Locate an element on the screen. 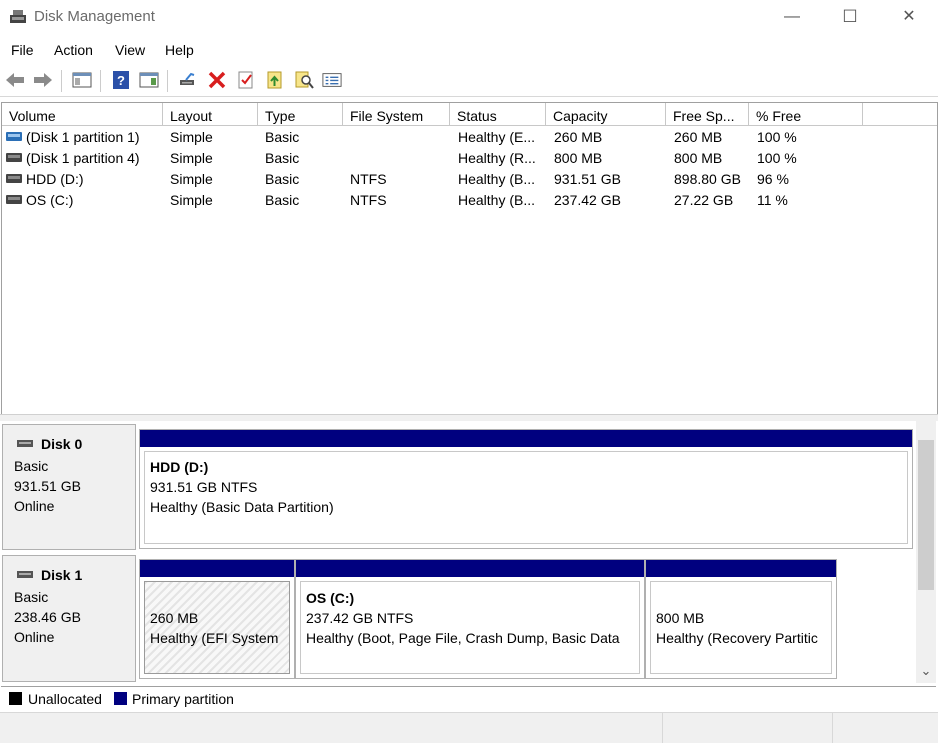 This screenshot has height=743, width=938. properties-icon is located at coordinates (246, 80).